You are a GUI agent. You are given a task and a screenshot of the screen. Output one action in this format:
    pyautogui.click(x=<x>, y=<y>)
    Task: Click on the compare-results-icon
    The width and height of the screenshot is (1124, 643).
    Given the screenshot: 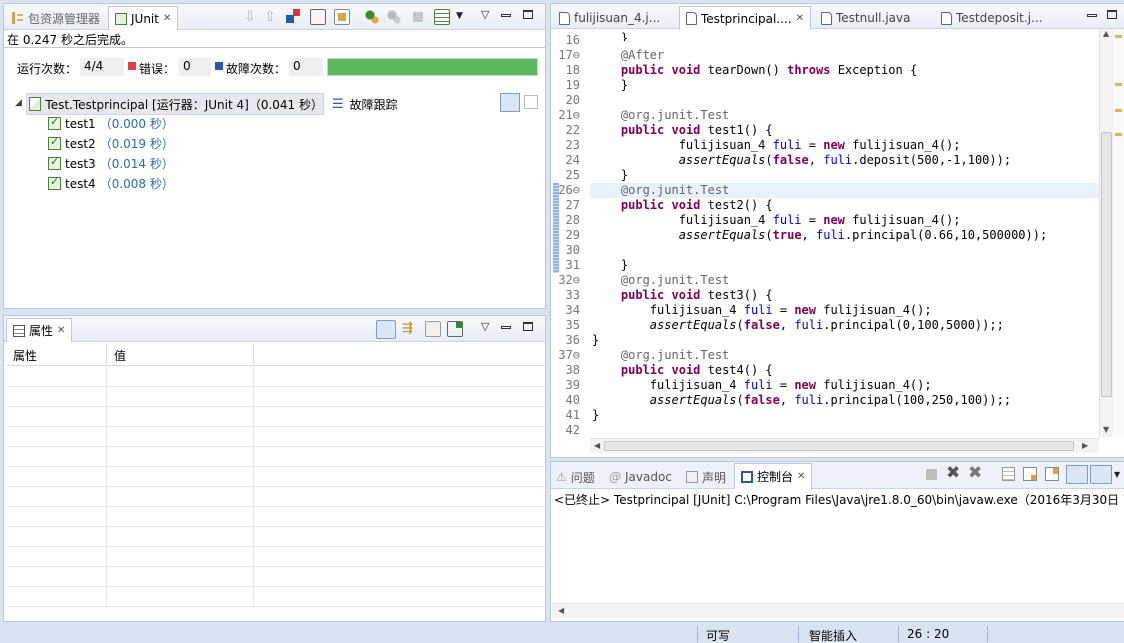 What is the action you would take?
    pyautogui.click(x=531, y=102)
    